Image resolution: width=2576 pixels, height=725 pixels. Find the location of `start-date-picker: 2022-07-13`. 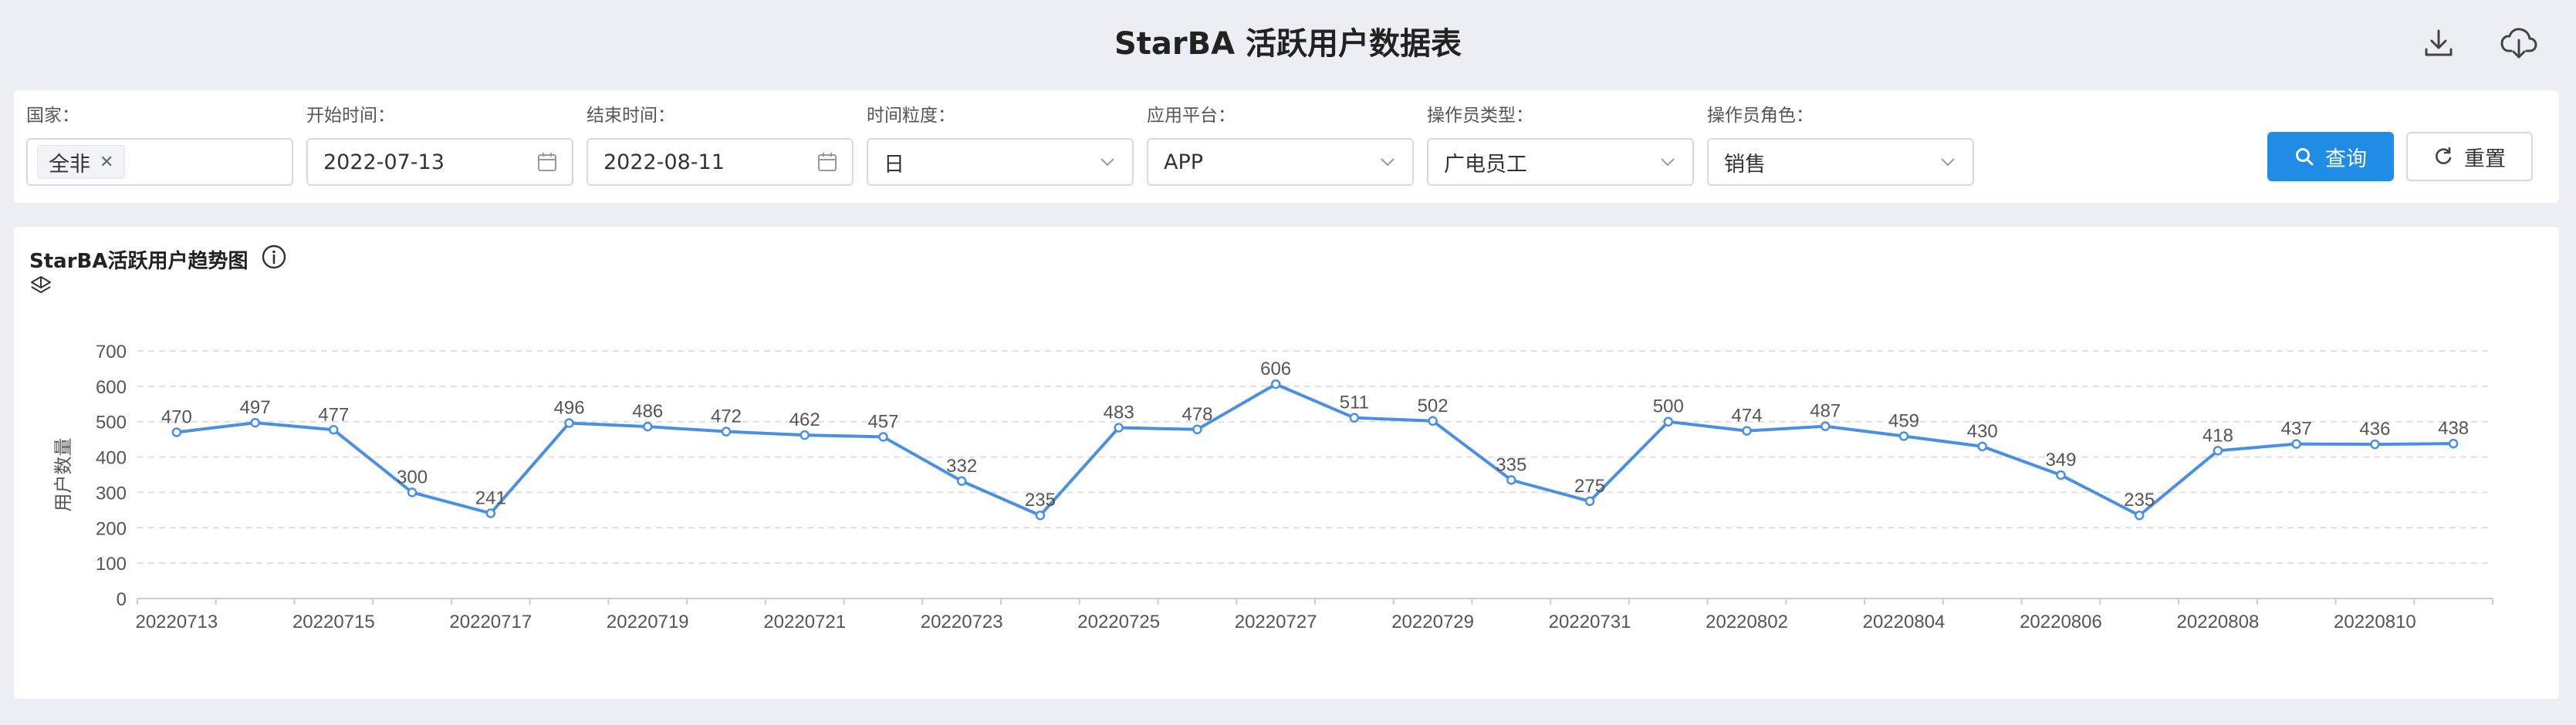

start-date-picker: 2022-07-13 is located at coordinates (439, 162).